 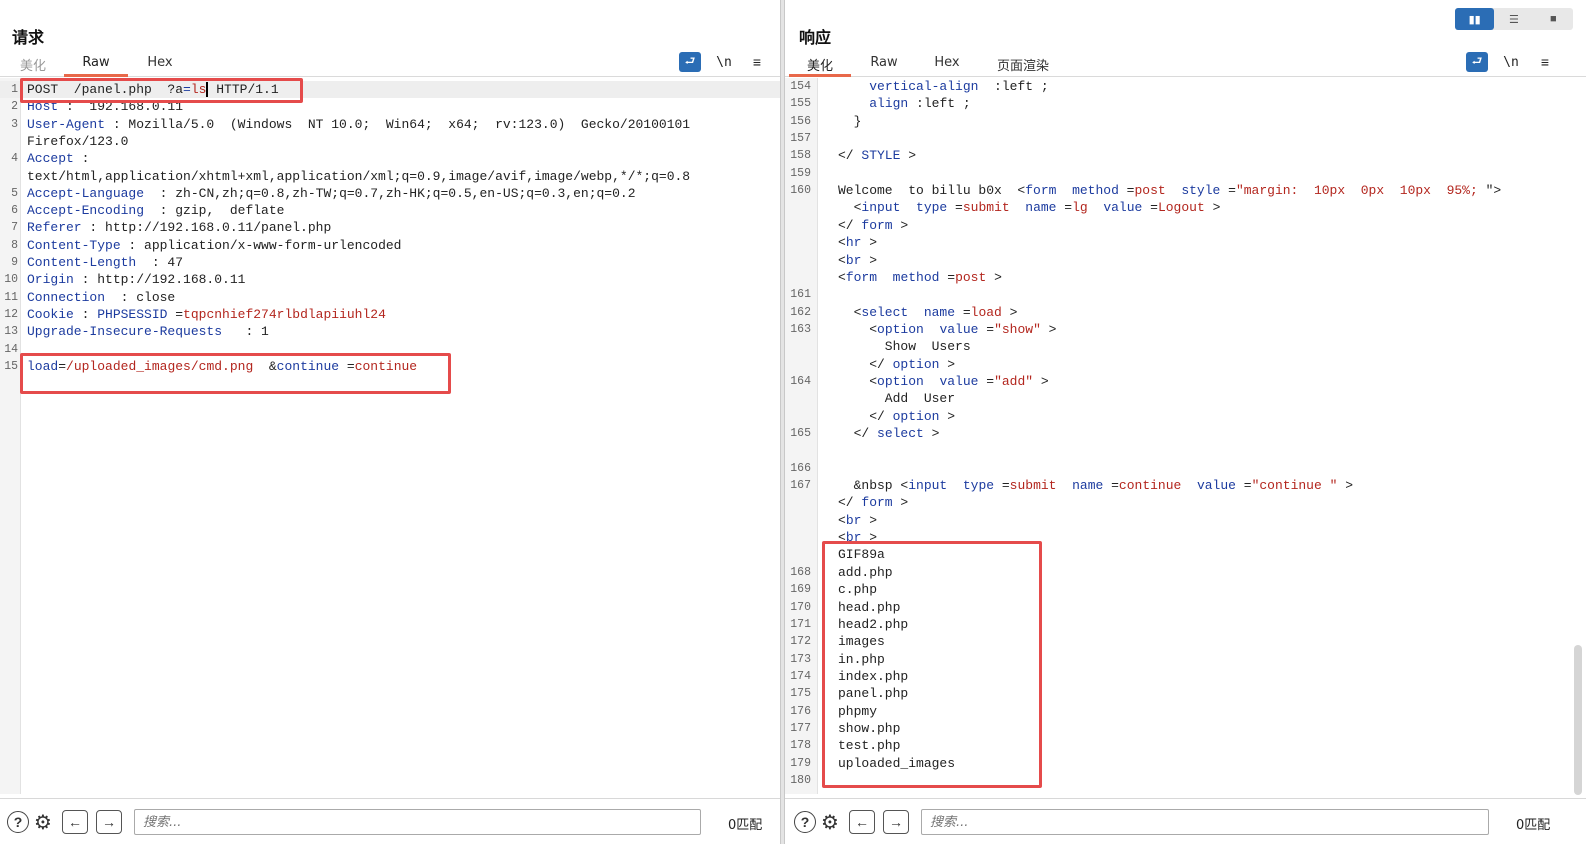 What do you see at coordinates (390, 262) in the screenshot?
I see `code-line: 9 Content-Length : 47` at bounding box center [390, 262].